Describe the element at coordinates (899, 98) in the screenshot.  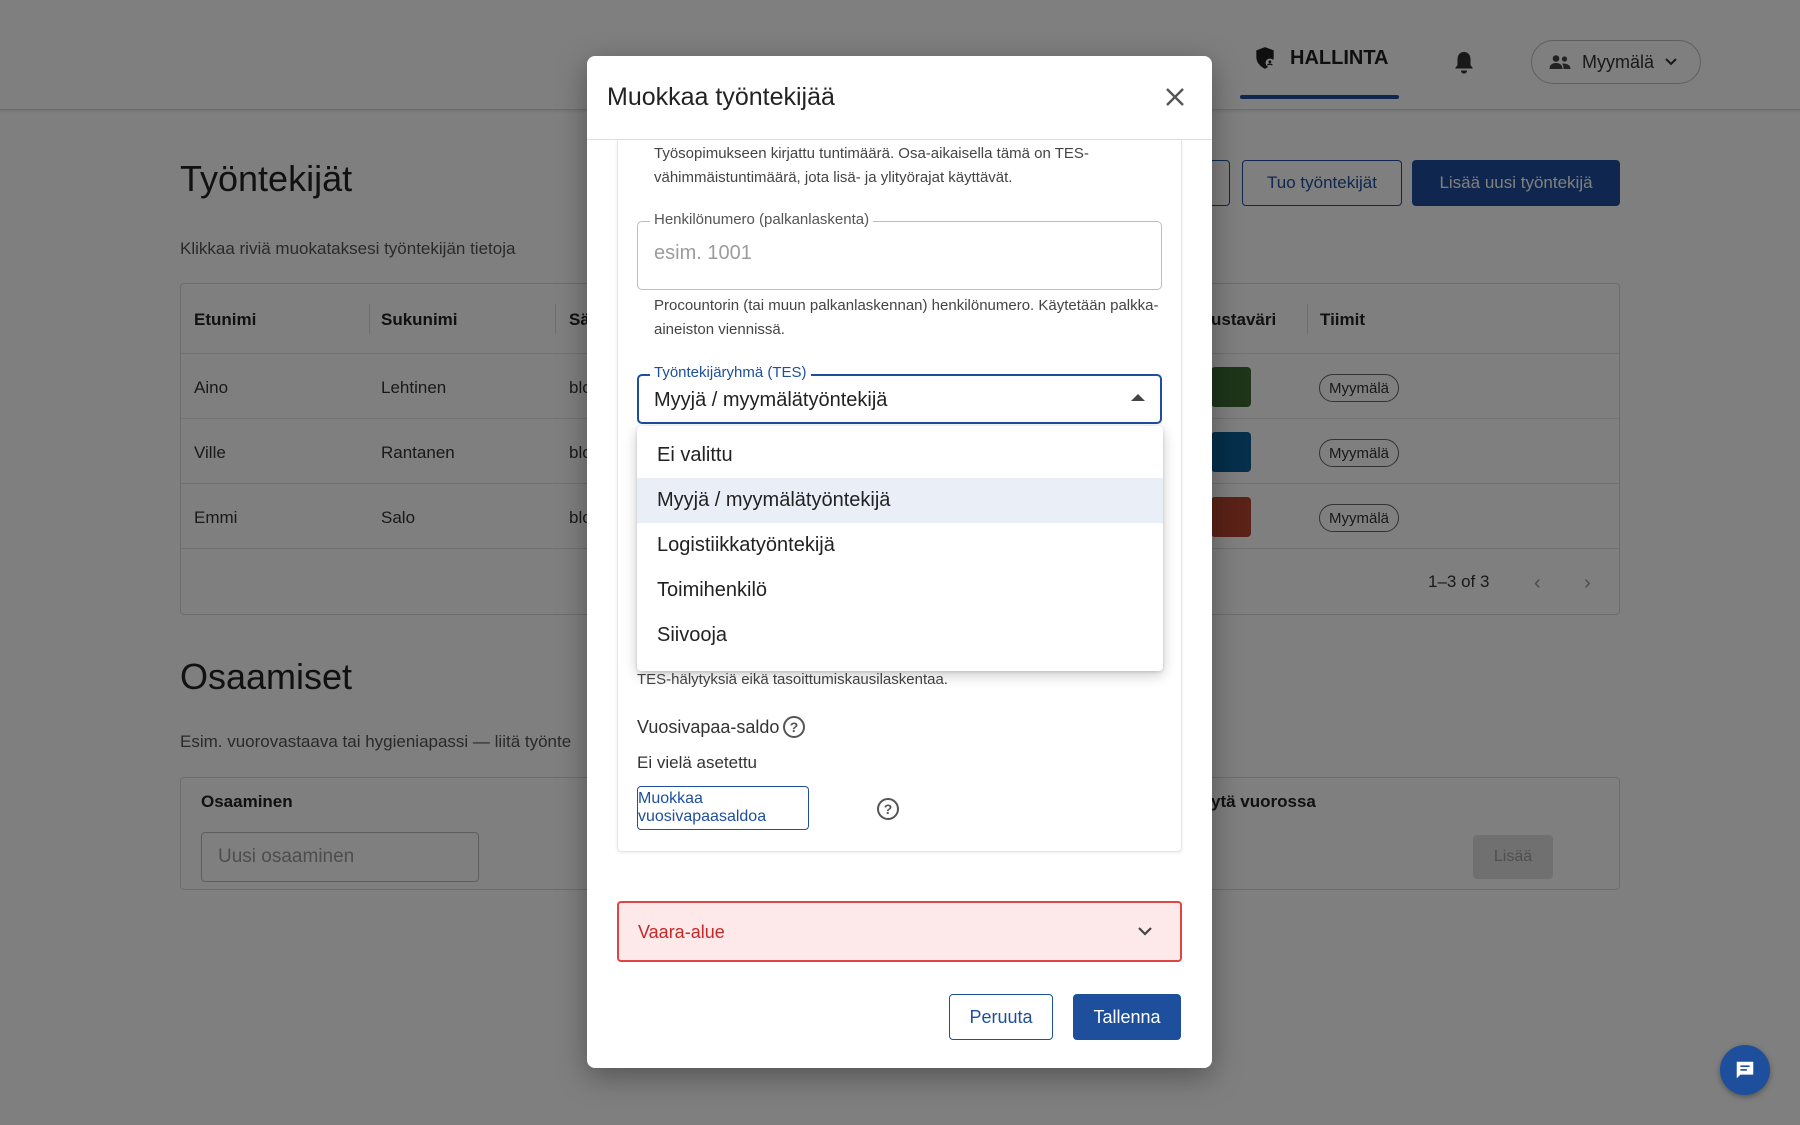
I see `dialog-header: Muokkaa työntekijää` at that location.